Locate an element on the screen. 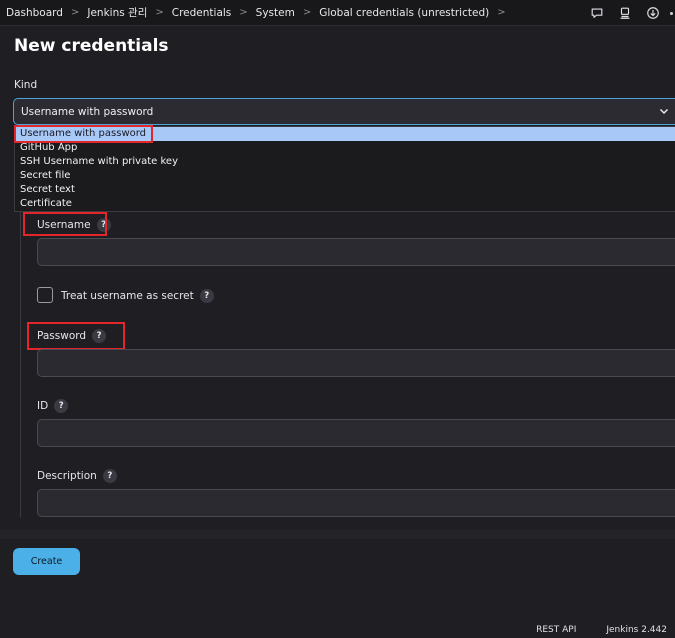 This screenshot has height=638, width=675. page-footer: REST API Jenkins 2.442 is located at coordinates (601, 630).